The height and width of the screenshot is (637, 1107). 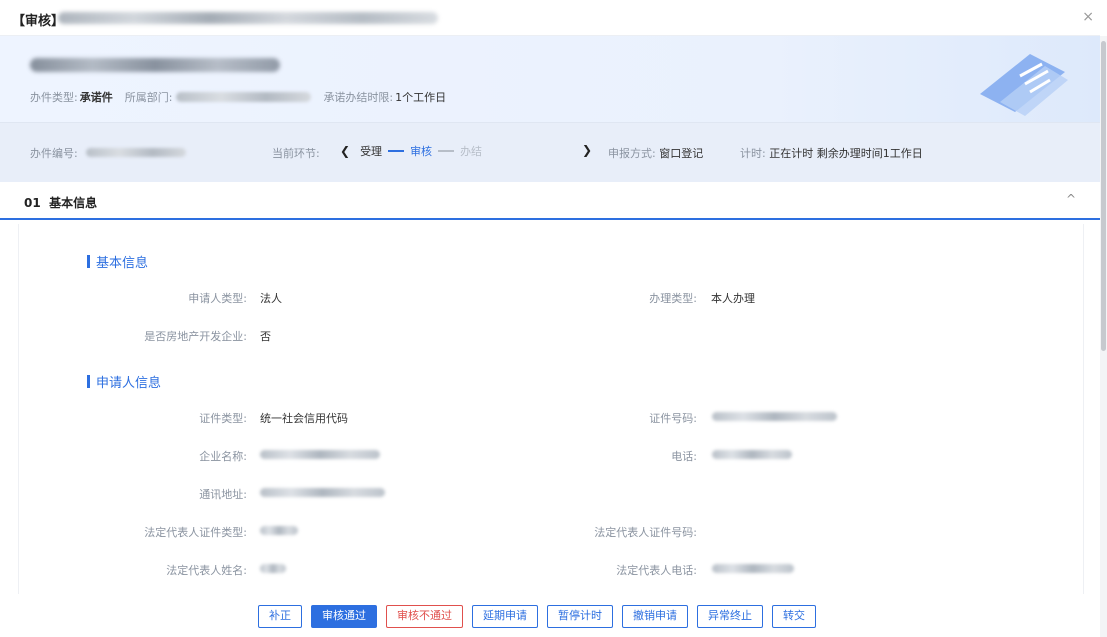 What do you see at coordinates (322, 492) in the screenshot?
I see `address-redacted` at bounding box center [322, 492].